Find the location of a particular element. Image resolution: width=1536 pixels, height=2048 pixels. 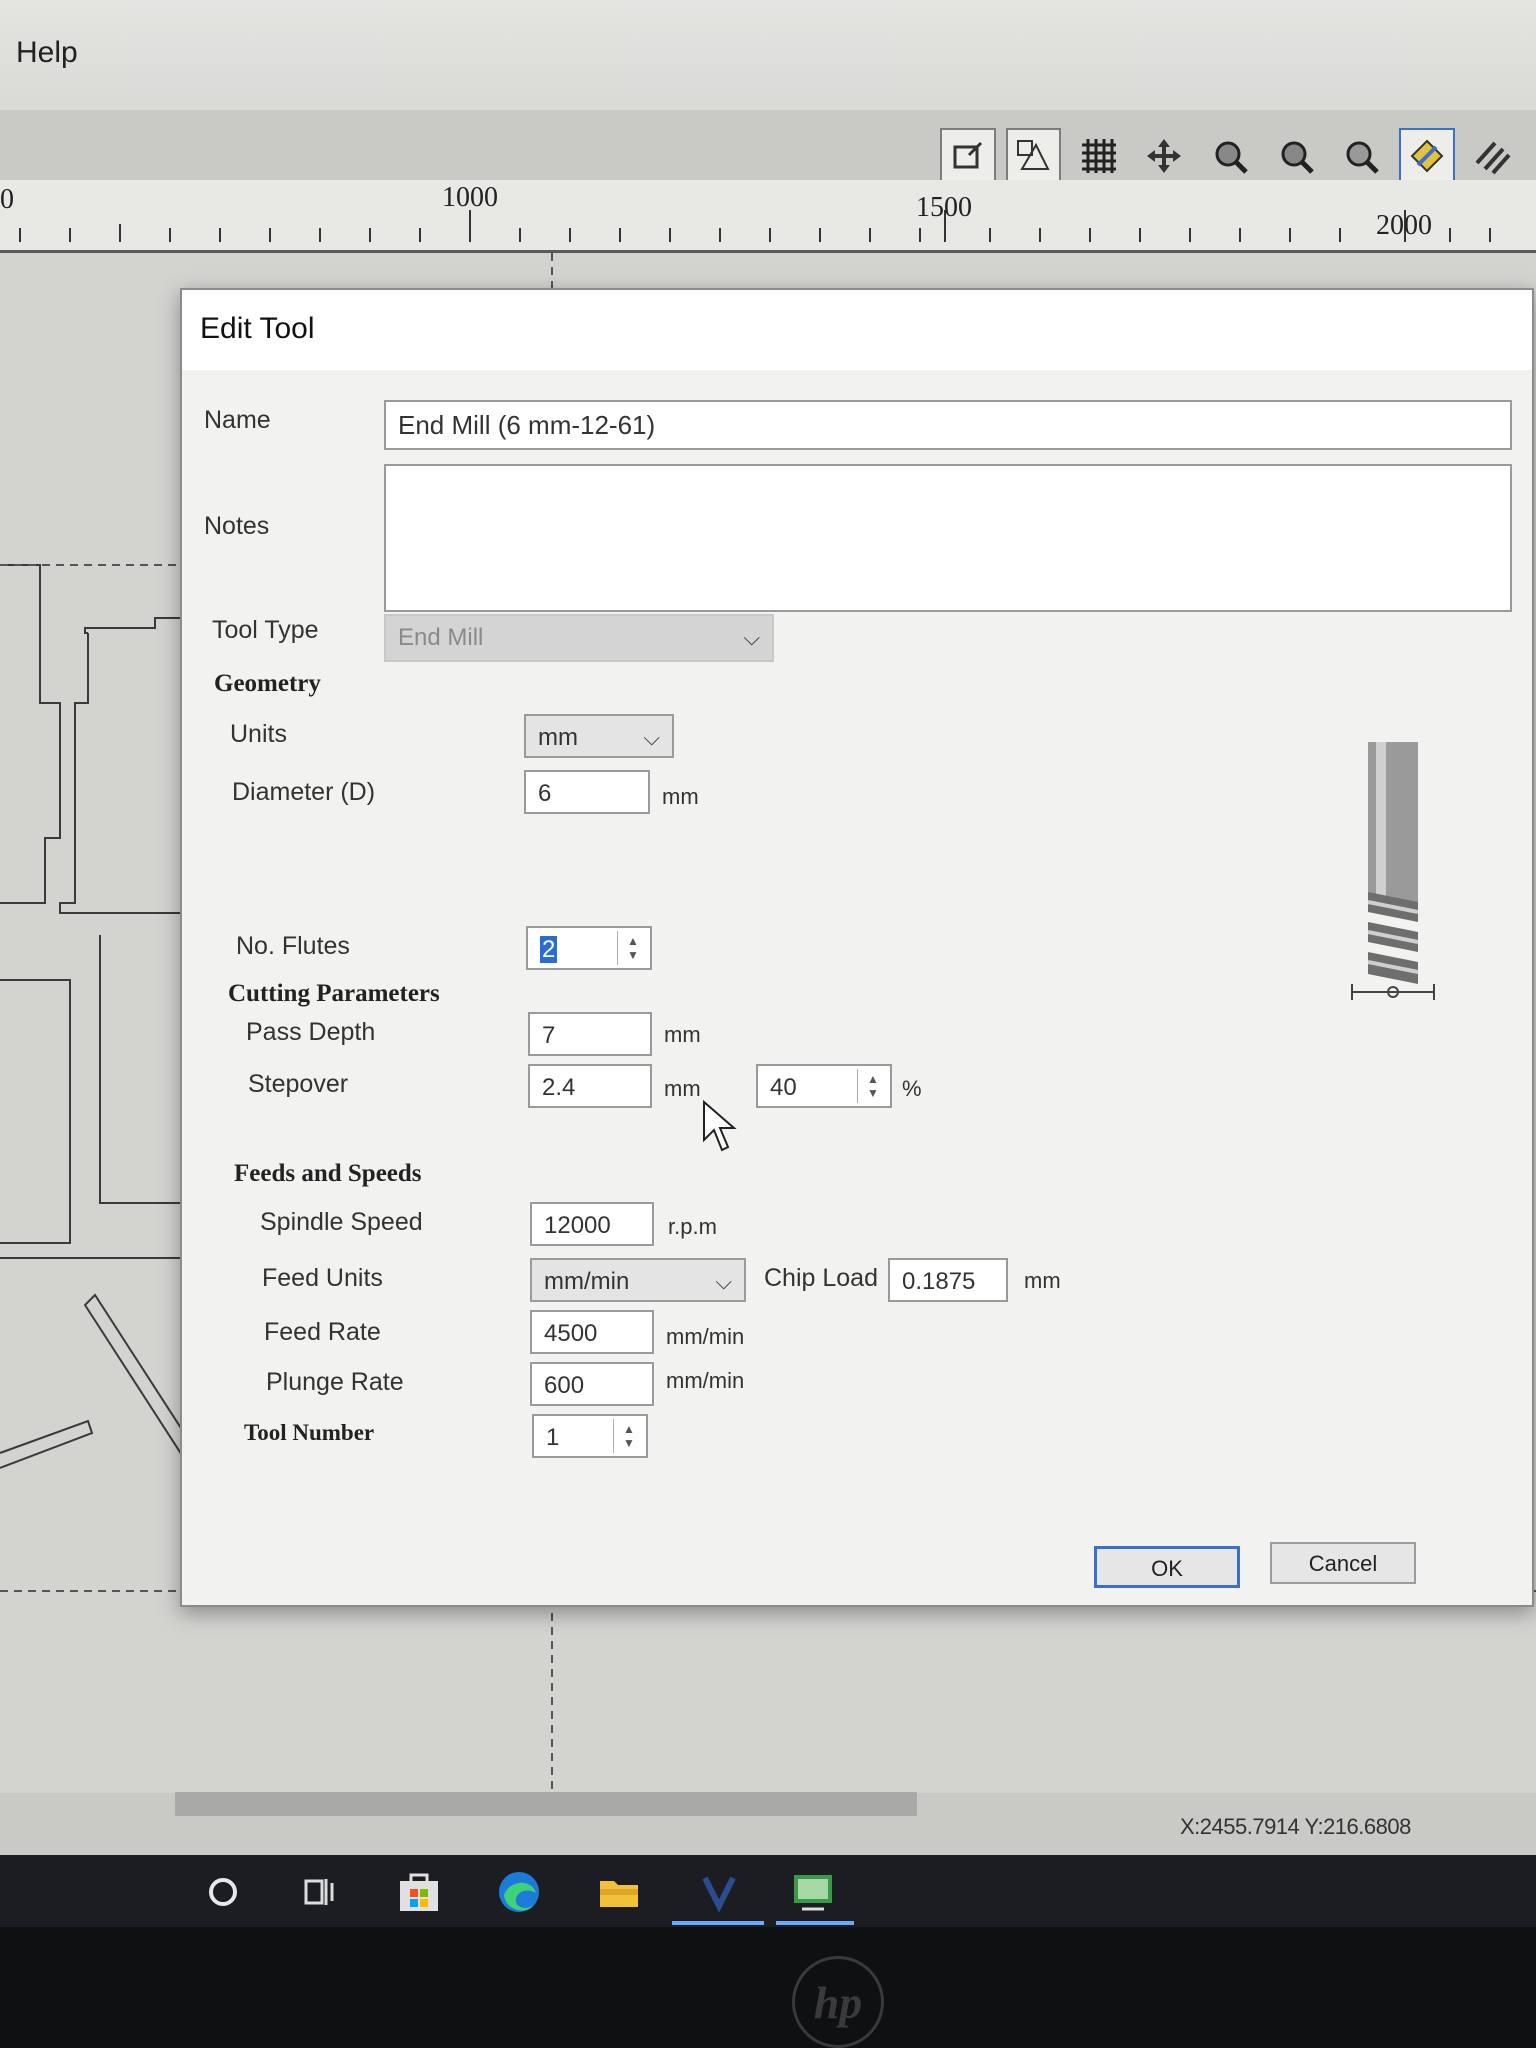

ruler-label-1000: 1000 is located at coordinates (470, 197).